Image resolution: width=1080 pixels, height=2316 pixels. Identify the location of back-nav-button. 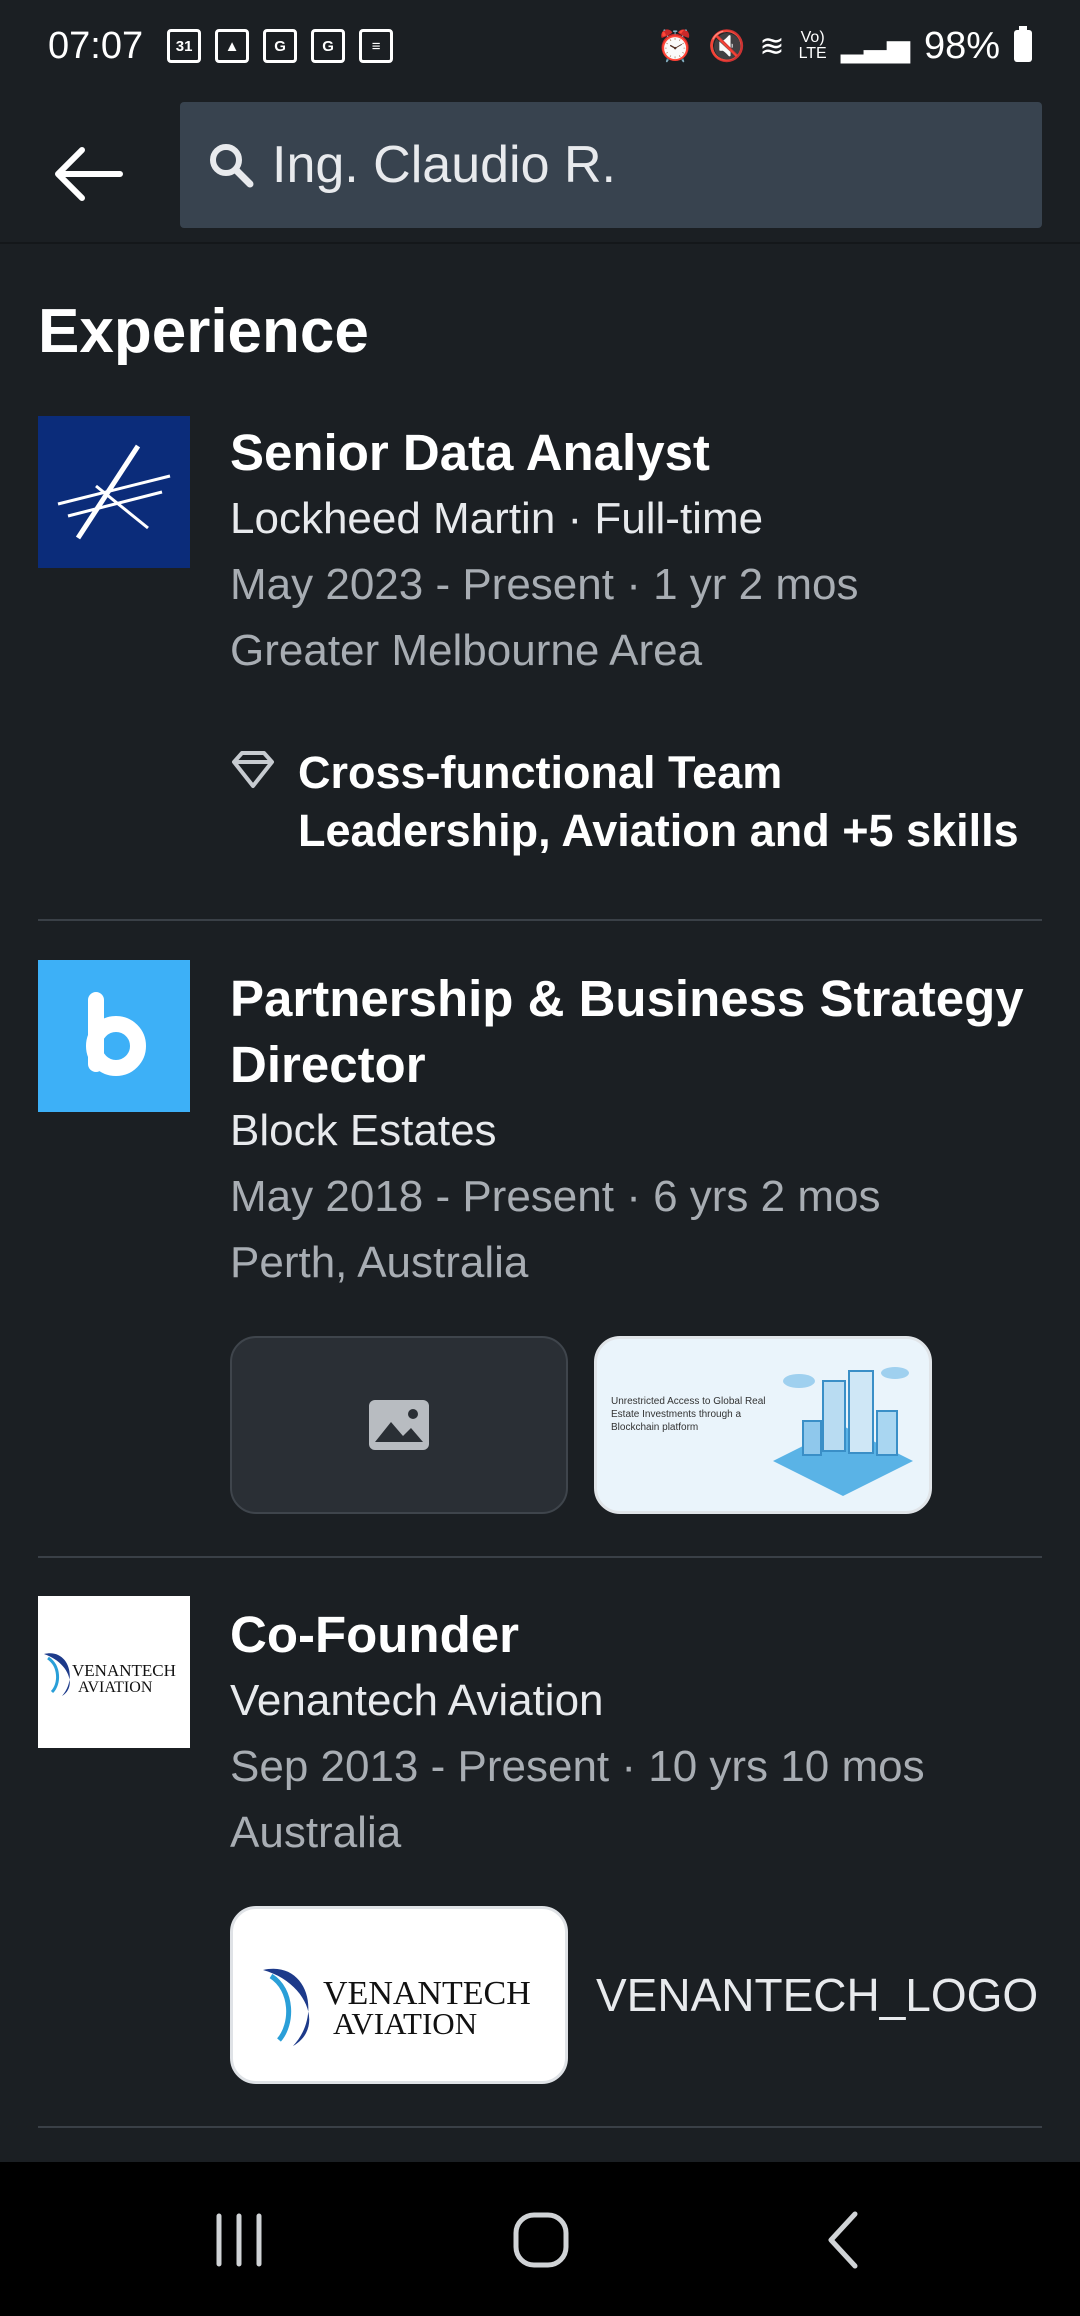
(843, 2240).